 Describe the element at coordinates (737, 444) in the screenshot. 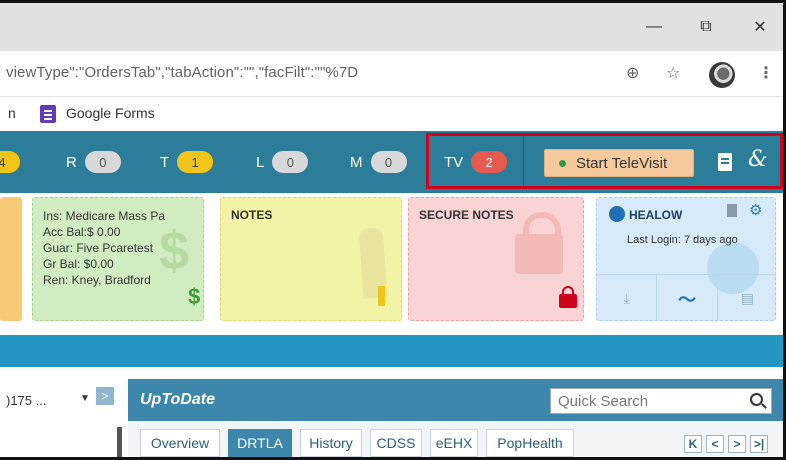

I see `next-page-icon: >` at that location.